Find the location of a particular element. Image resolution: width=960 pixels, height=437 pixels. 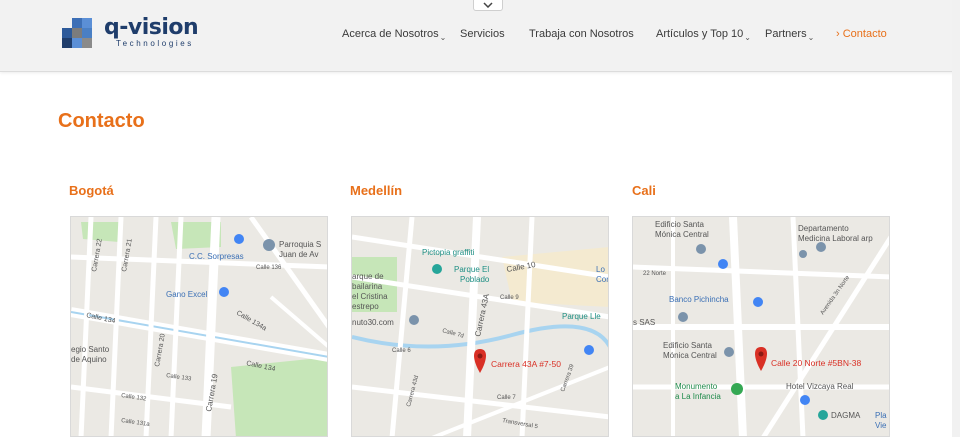

svg-text: Conter is located at coordinates (602, 279).